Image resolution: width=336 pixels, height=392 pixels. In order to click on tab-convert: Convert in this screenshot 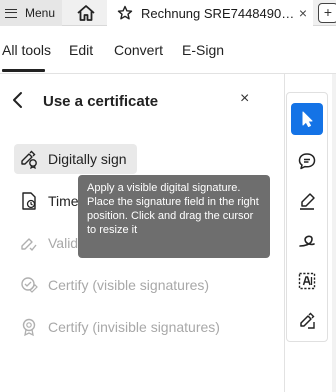, I will do `click(138, 50)`.